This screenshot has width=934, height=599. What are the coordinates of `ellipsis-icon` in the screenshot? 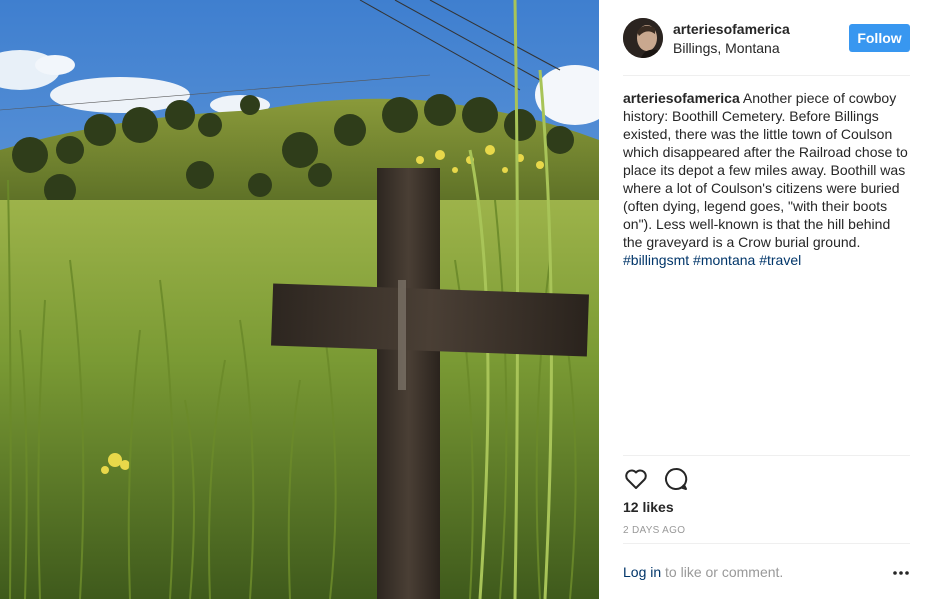 It's located at (901, 573).